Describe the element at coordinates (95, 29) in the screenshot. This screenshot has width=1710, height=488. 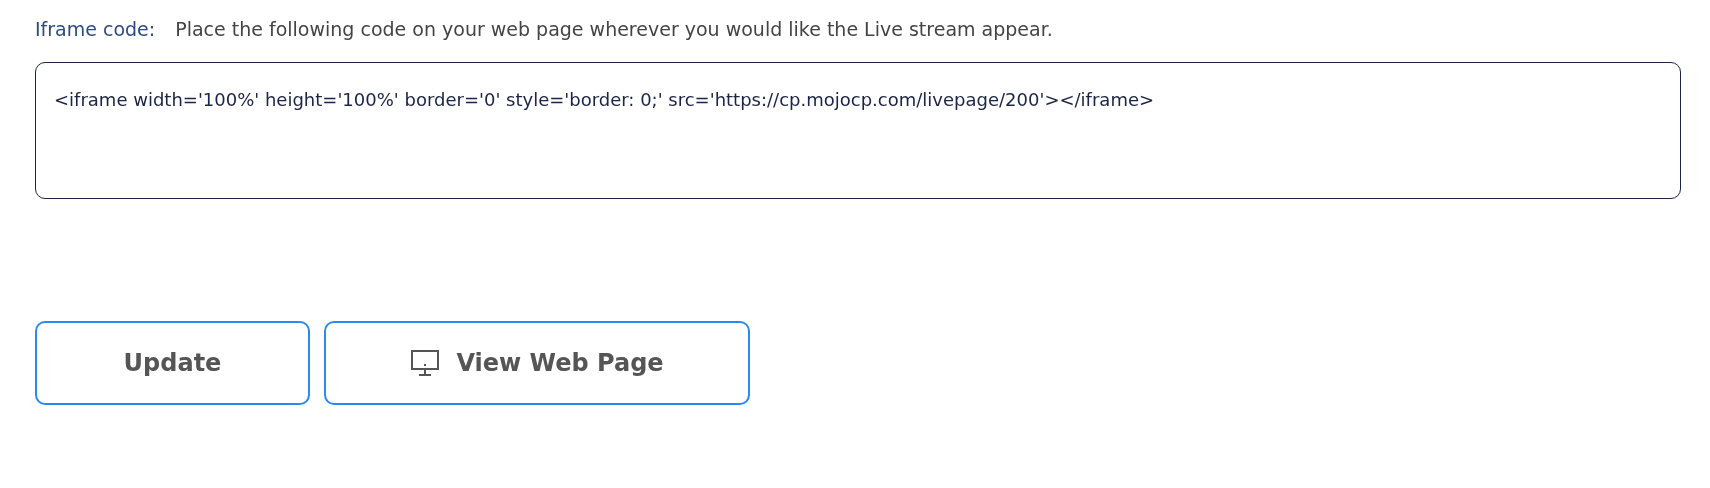
I see `field-label: Iframe code:` at that location.